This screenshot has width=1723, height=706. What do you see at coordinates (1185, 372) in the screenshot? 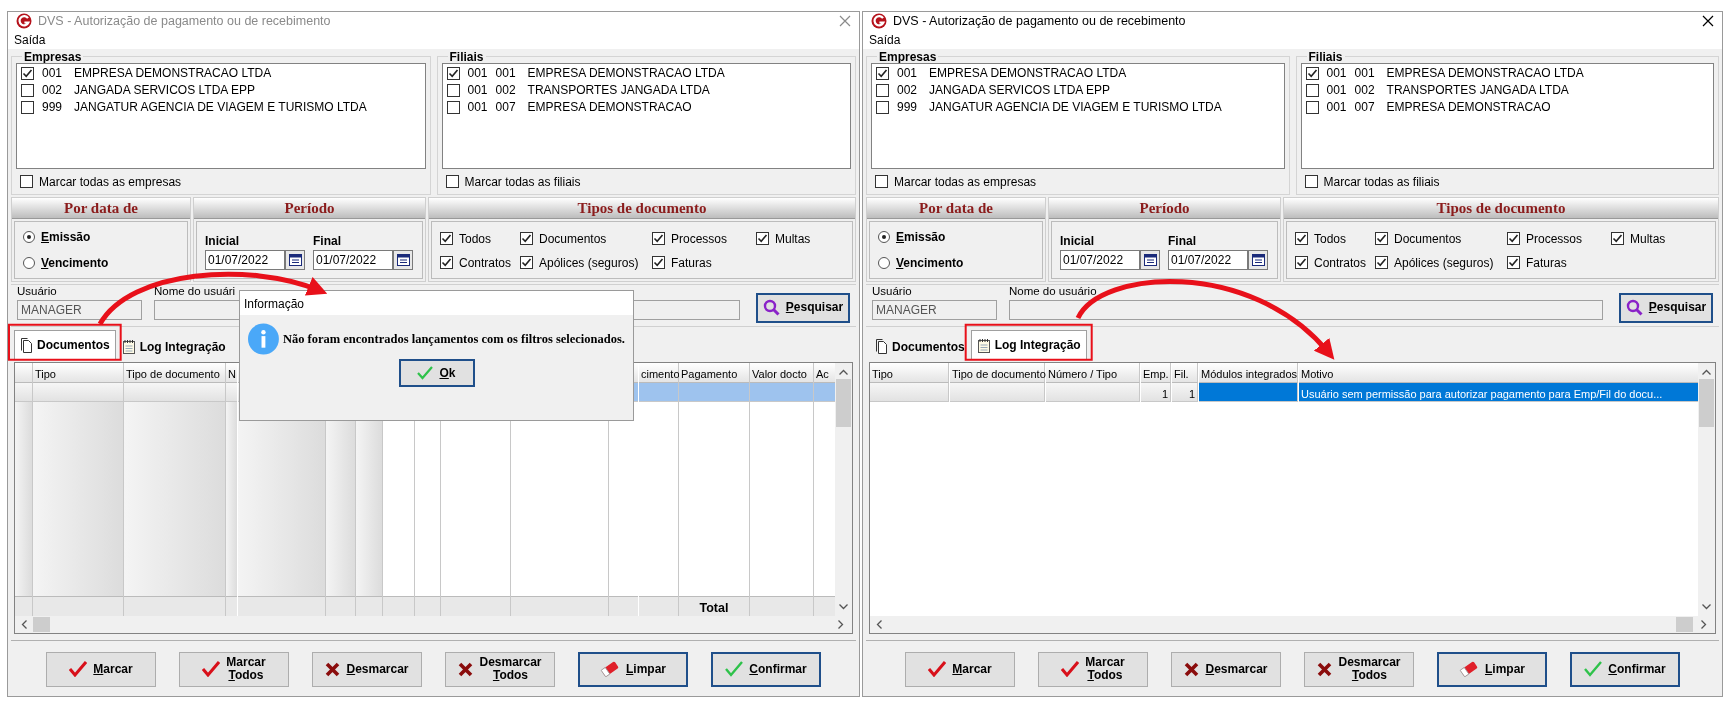
I see `column-header: Fil.` at bounding box center [1185, 372].